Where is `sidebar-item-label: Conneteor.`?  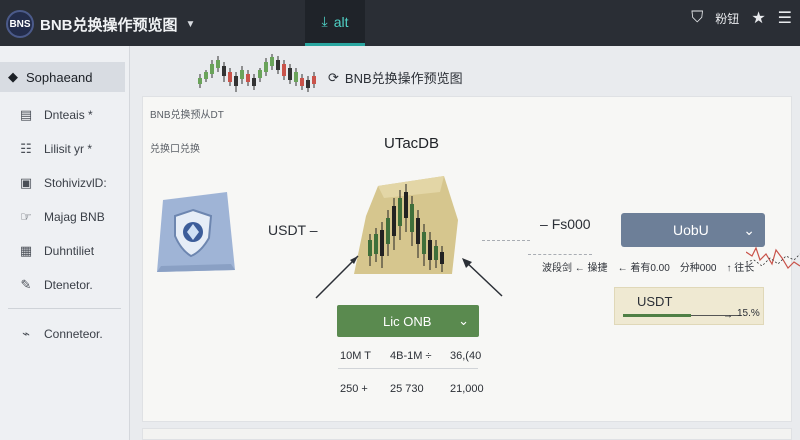
sidebar-item-label: Conneteor. is located at coordinates (73, 334).